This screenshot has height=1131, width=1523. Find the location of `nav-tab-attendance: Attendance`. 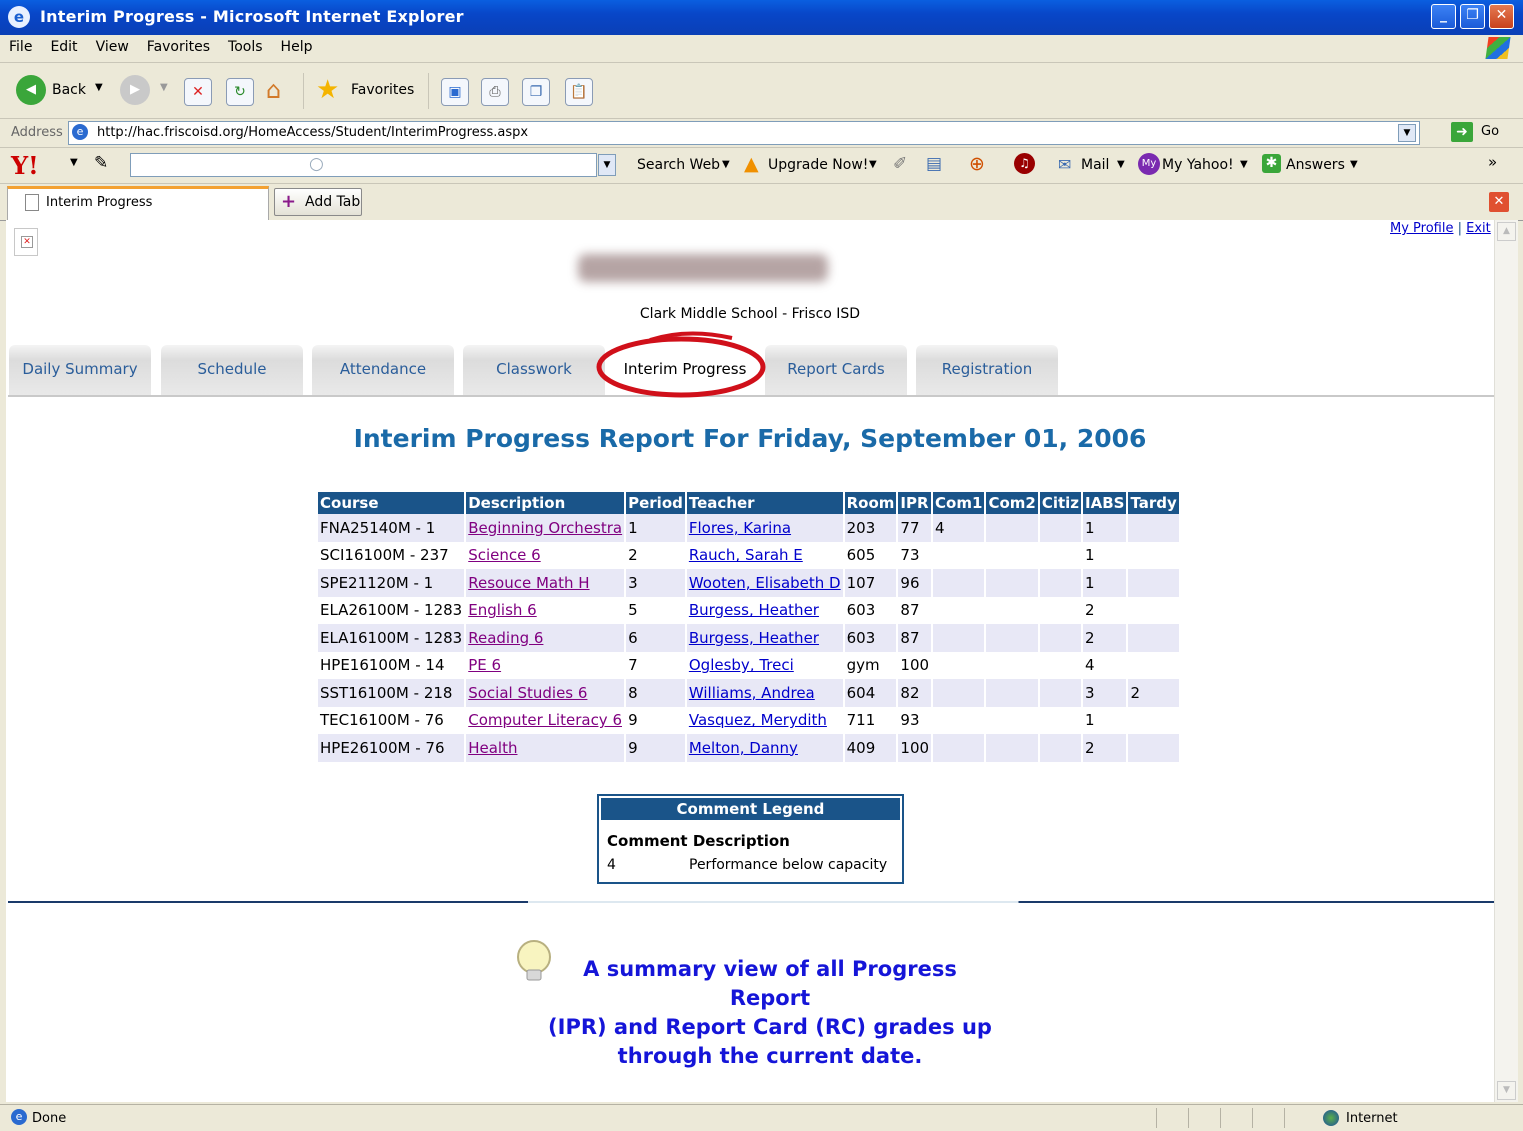

nav-tab-attendance: Attendance is located at coordinates (383, 370).